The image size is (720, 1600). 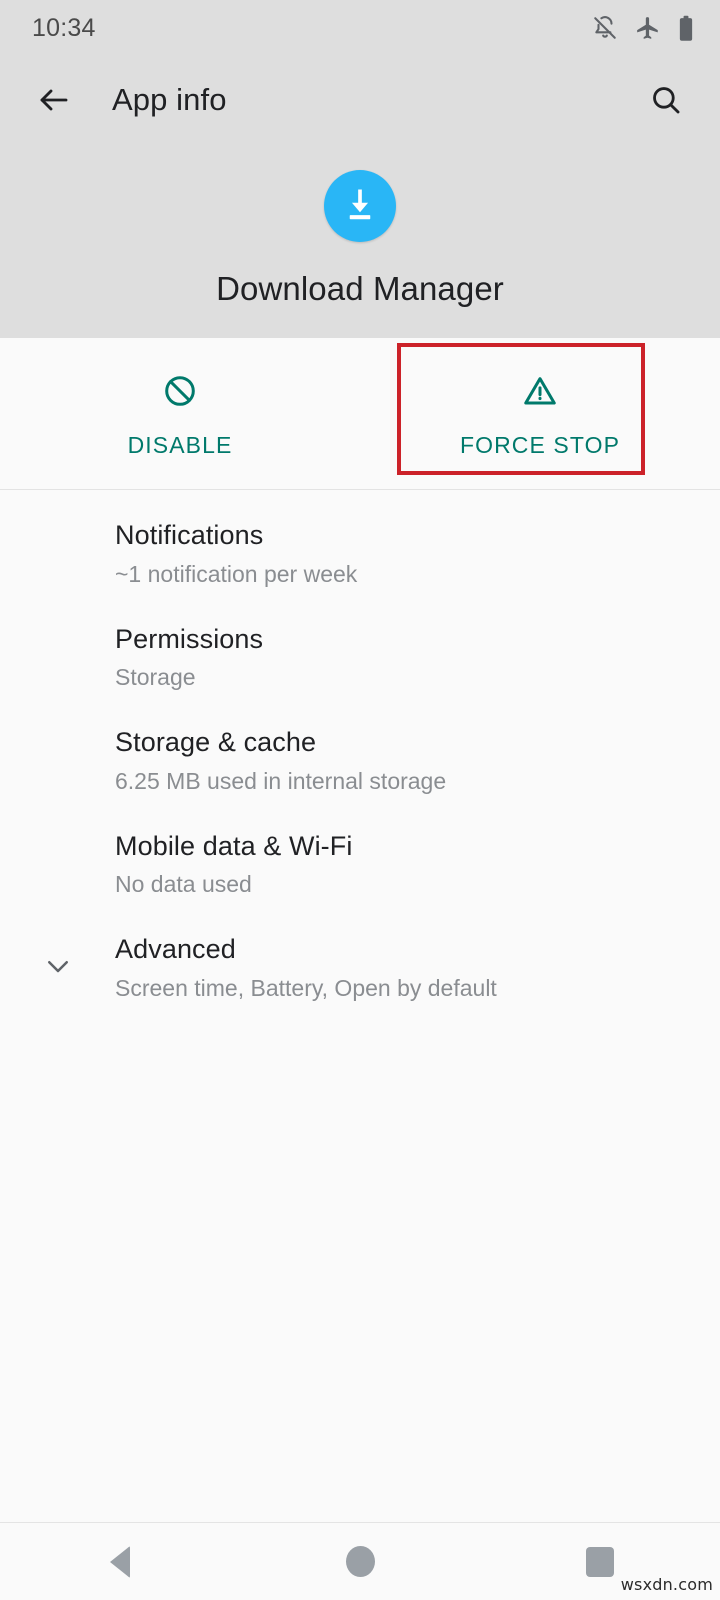 I want to click on force-stop-button: FORCE STOP, so click(x=540, y=413).